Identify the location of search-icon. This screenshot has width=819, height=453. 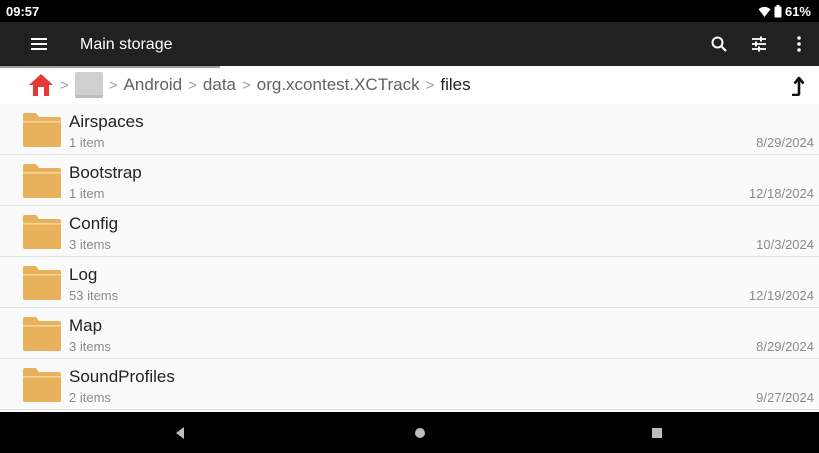
(719, 44).